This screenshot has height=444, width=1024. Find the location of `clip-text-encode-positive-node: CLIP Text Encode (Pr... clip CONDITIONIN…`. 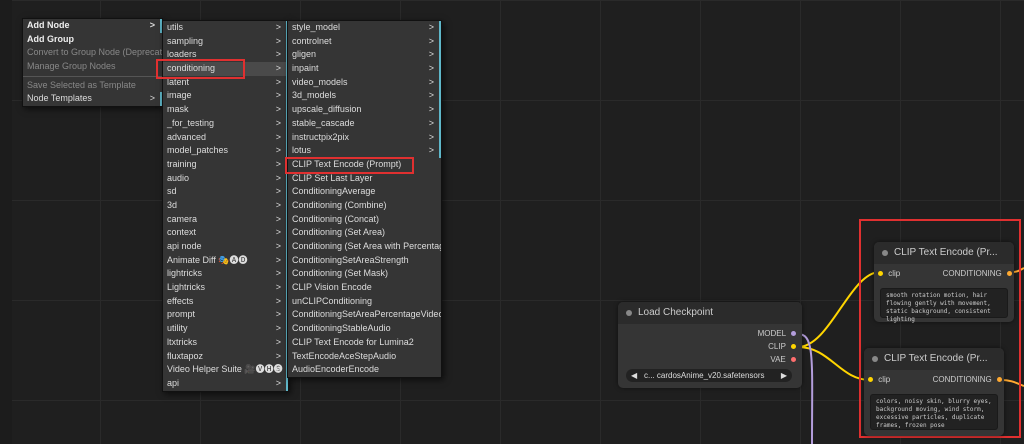

clip-text-encode-positive-node: CLIP Text Encode (Pr... clip CONDITIONIN… is located at coordinates (944, 282).